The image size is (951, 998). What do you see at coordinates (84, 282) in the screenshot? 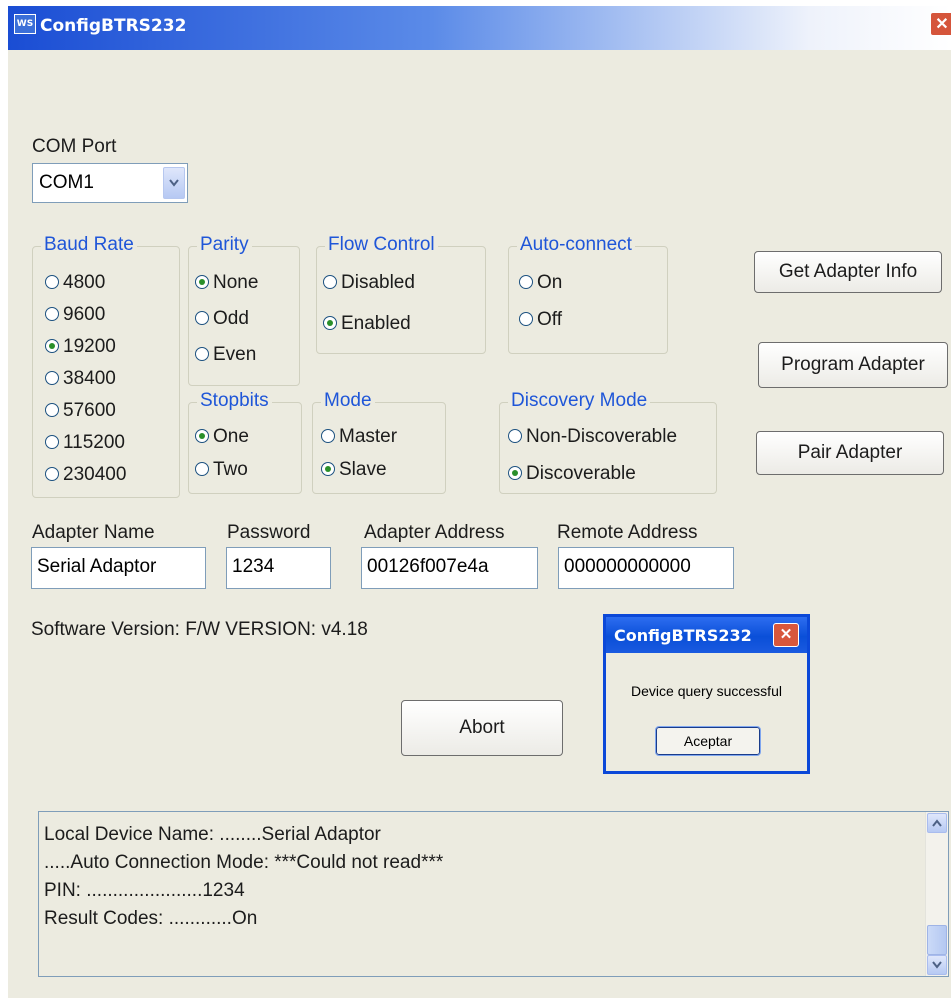
I see `baud-option-label: 4800` at bounding box center [84, 282].